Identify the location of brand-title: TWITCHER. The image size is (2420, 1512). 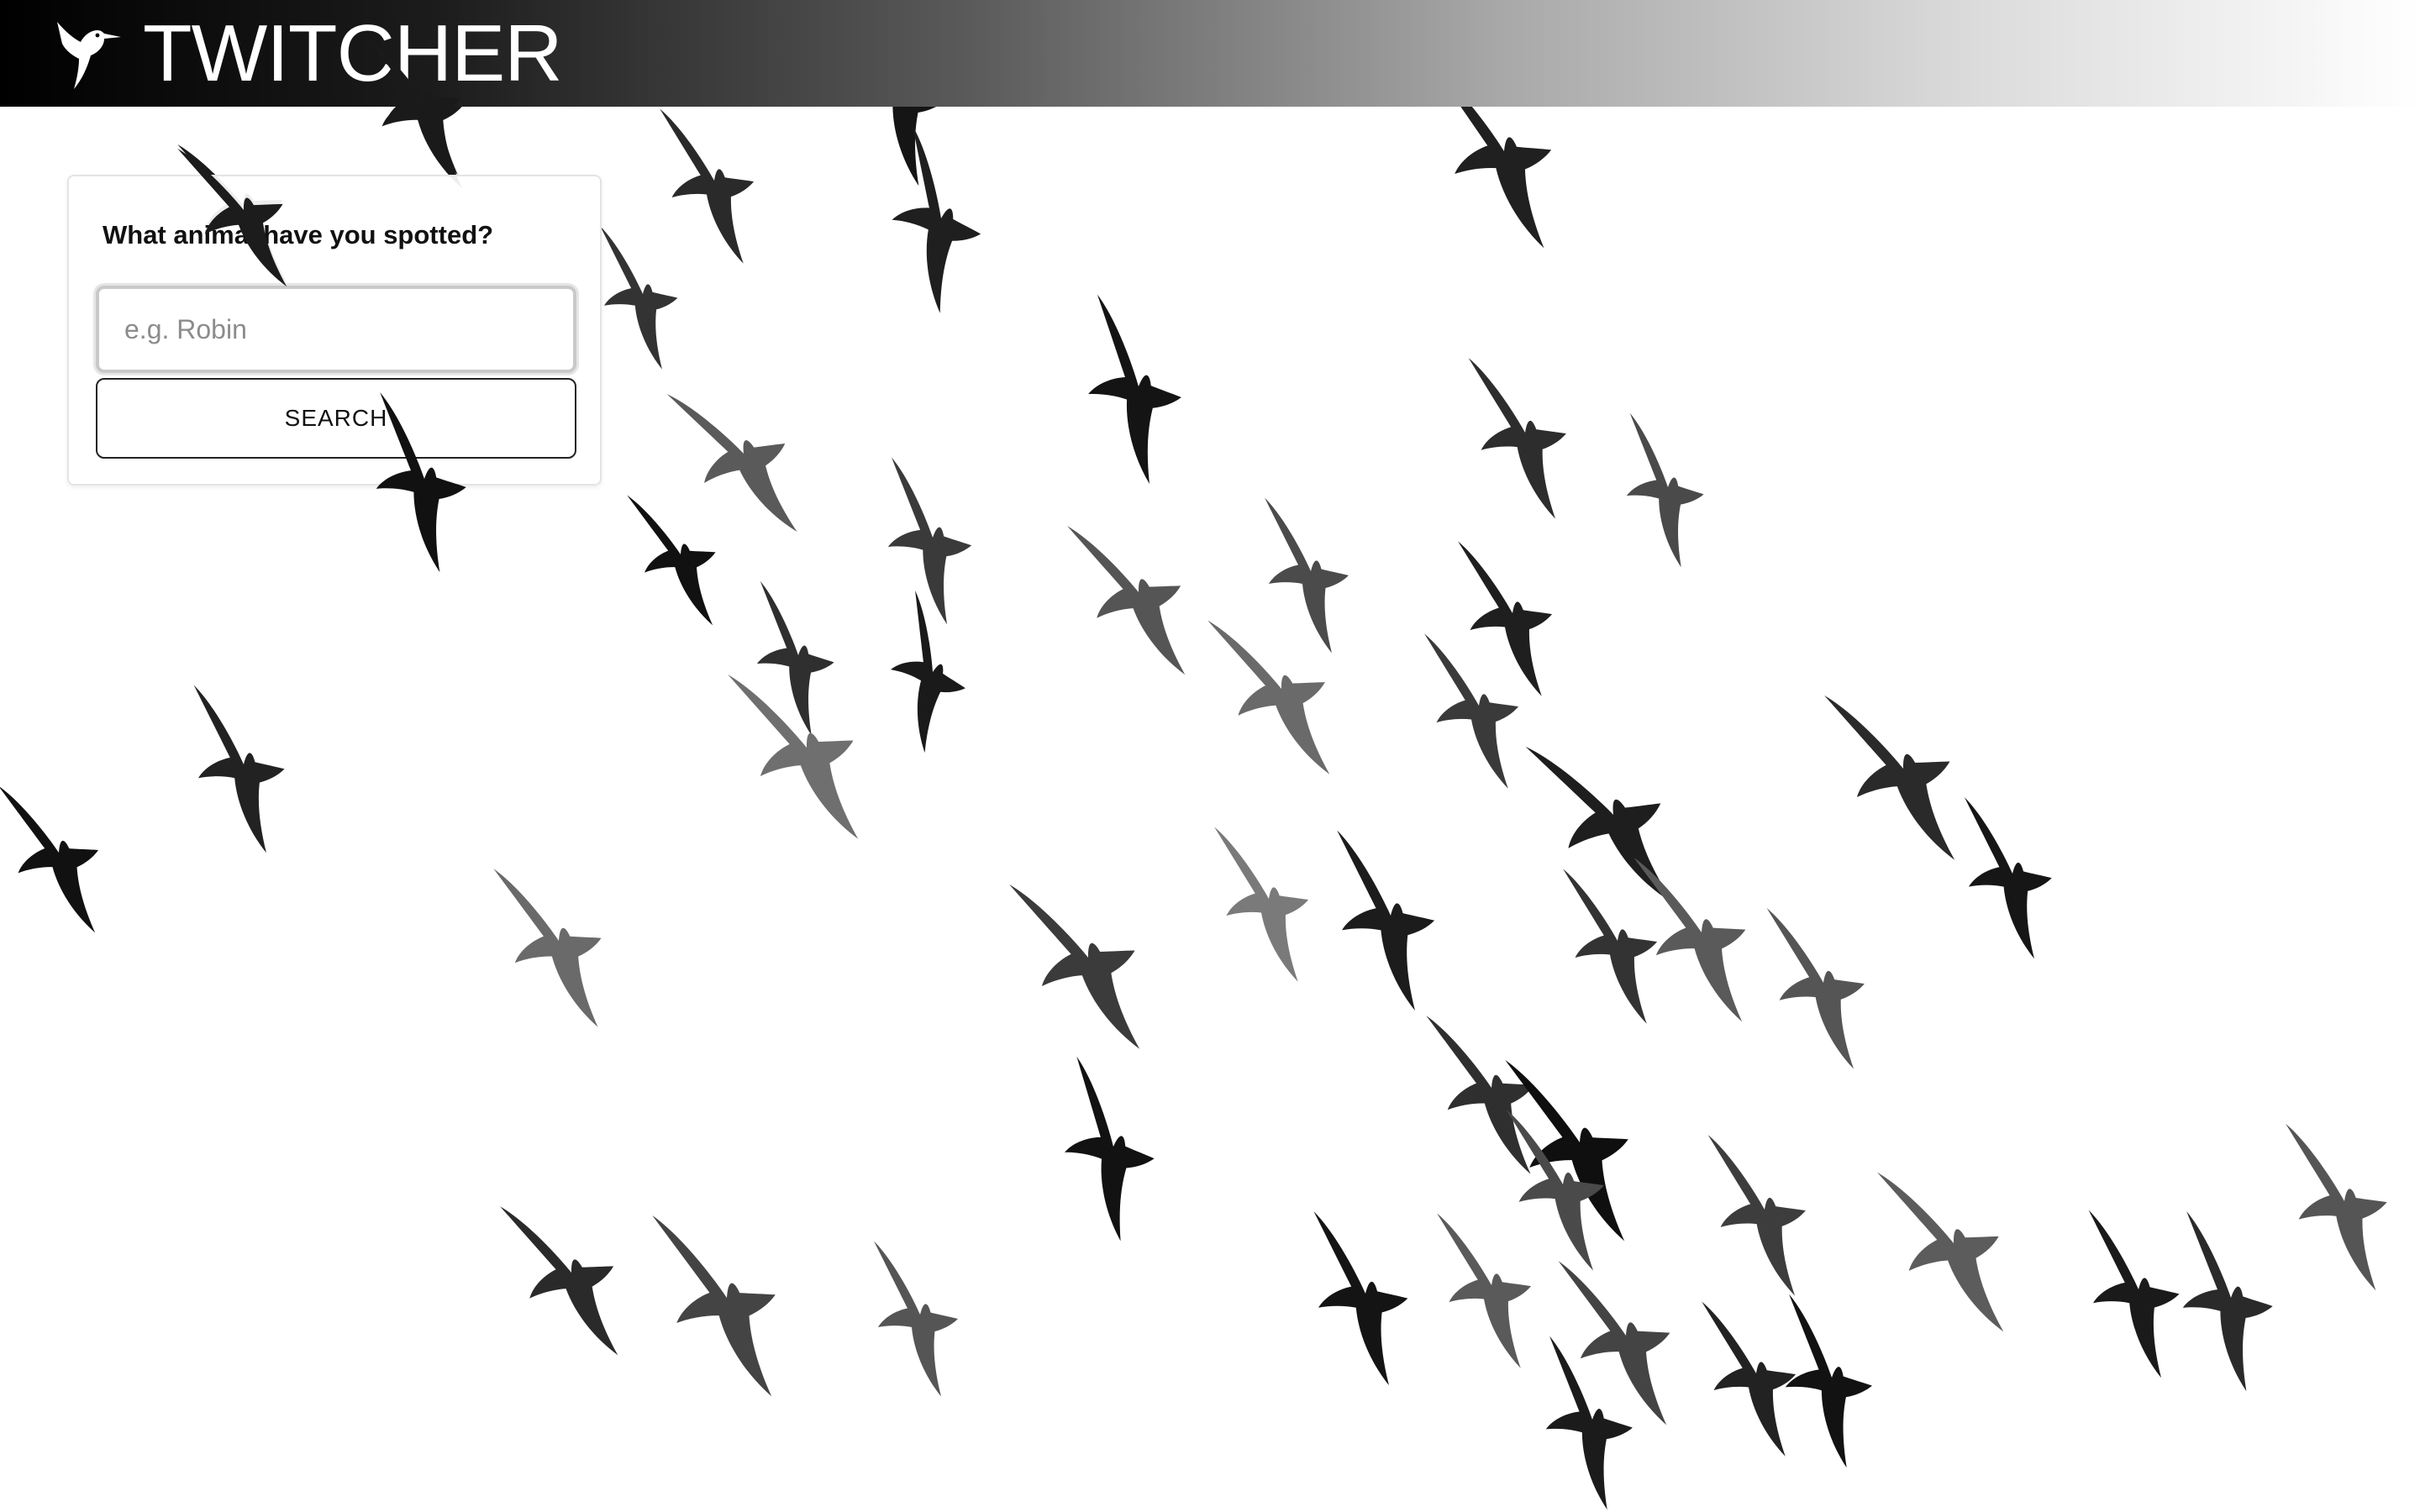
(353, 53).